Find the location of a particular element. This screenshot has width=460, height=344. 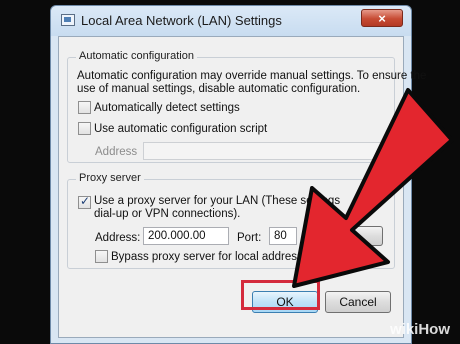

bypass-local-label: Bypass proxy server for local addresses is located at coordinates (213, 257).